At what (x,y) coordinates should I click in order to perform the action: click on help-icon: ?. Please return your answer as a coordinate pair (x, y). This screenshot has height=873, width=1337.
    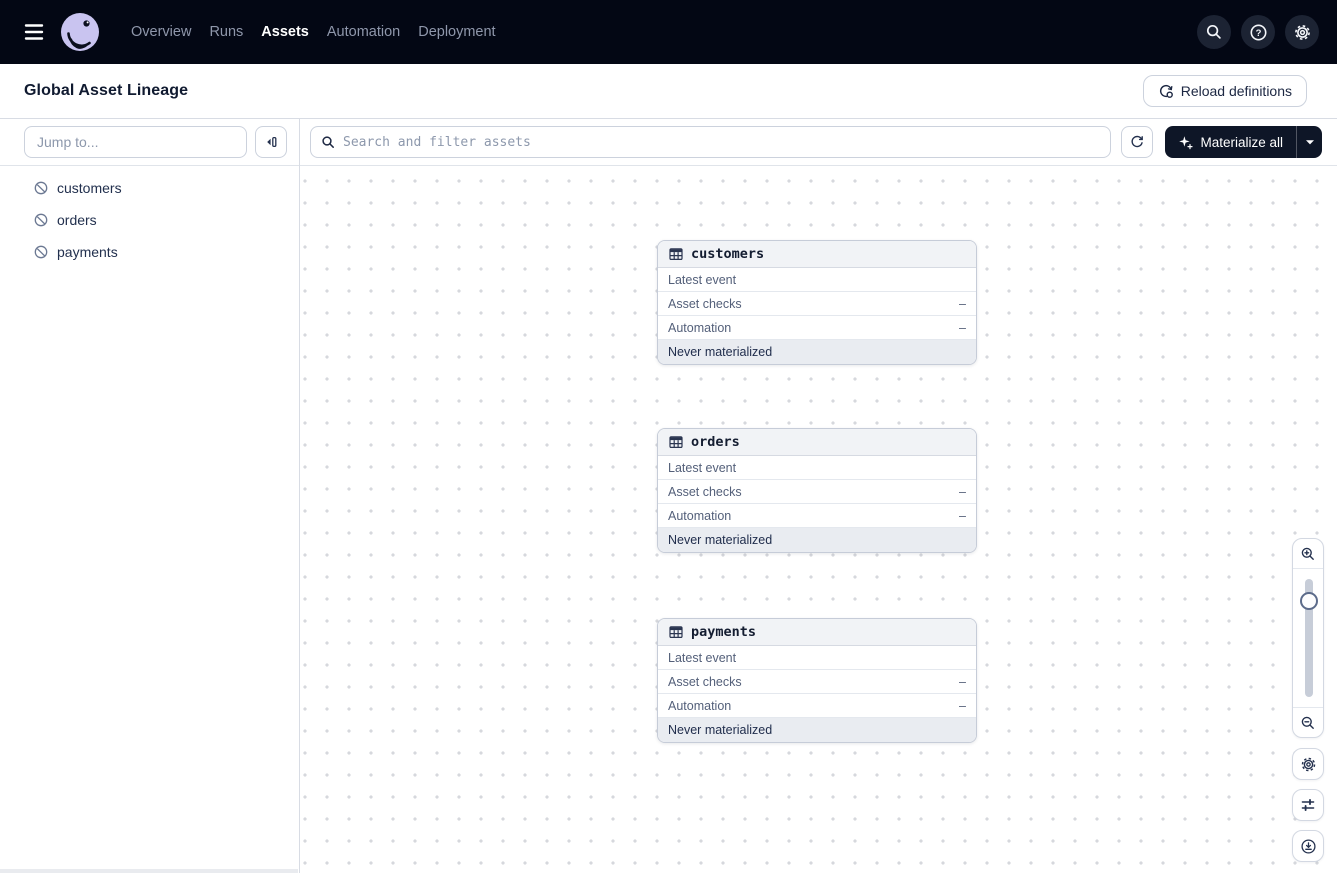
    Looking at the image, I should click on (1258, 32).